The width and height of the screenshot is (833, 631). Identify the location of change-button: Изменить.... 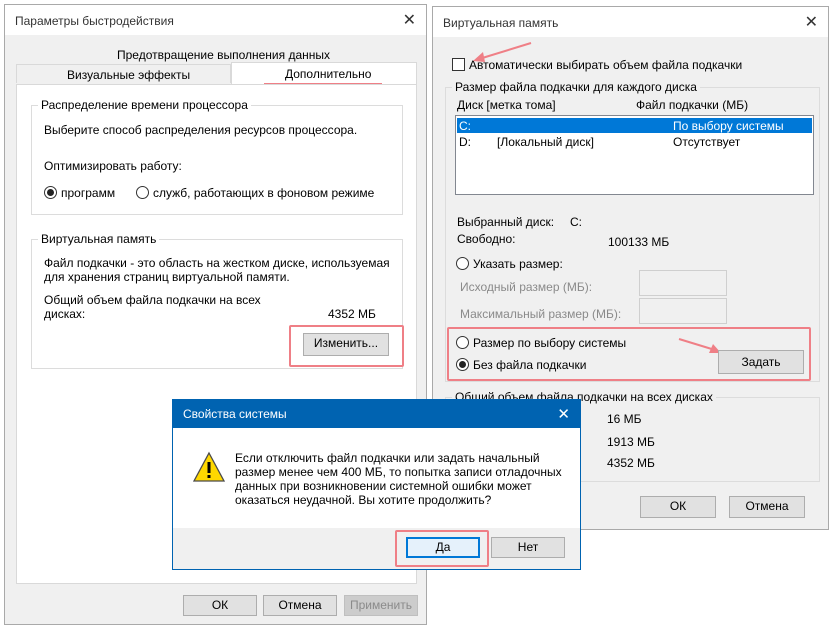
(346, 344).